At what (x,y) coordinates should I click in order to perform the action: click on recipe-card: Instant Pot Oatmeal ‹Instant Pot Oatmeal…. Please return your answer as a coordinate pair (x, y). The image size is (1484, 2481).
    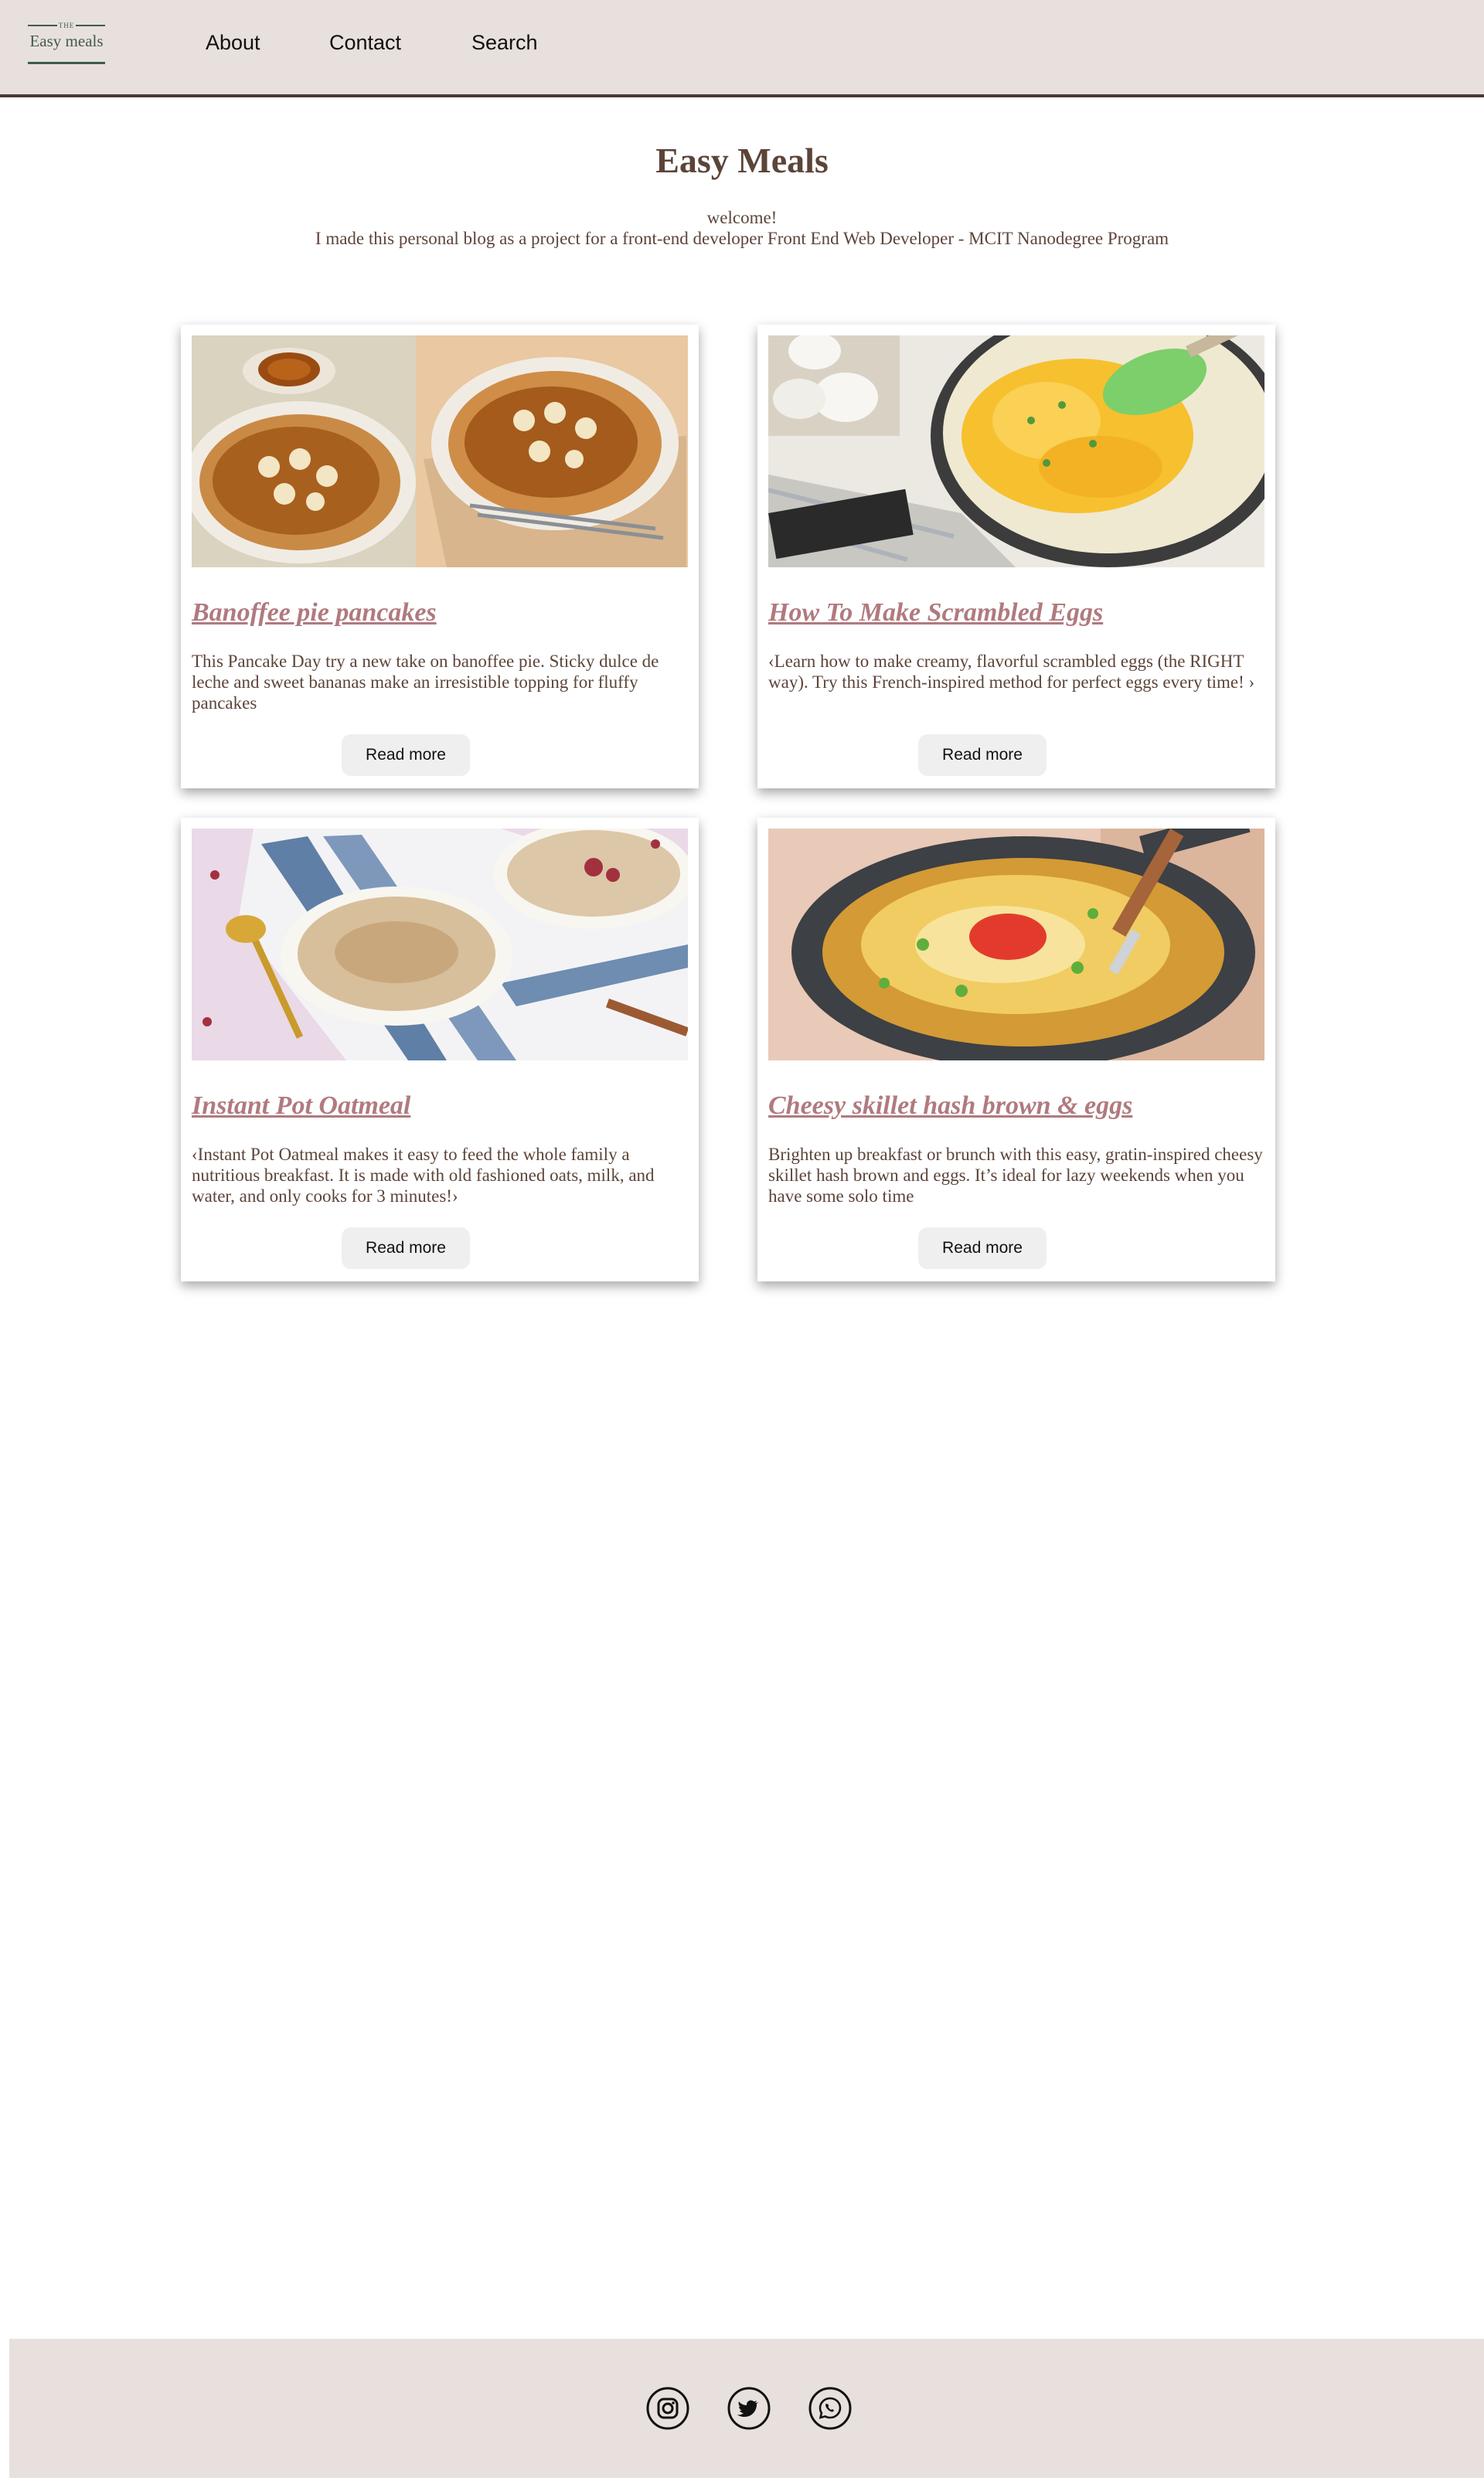
    Looking at the image, I should click on (440, 1050).